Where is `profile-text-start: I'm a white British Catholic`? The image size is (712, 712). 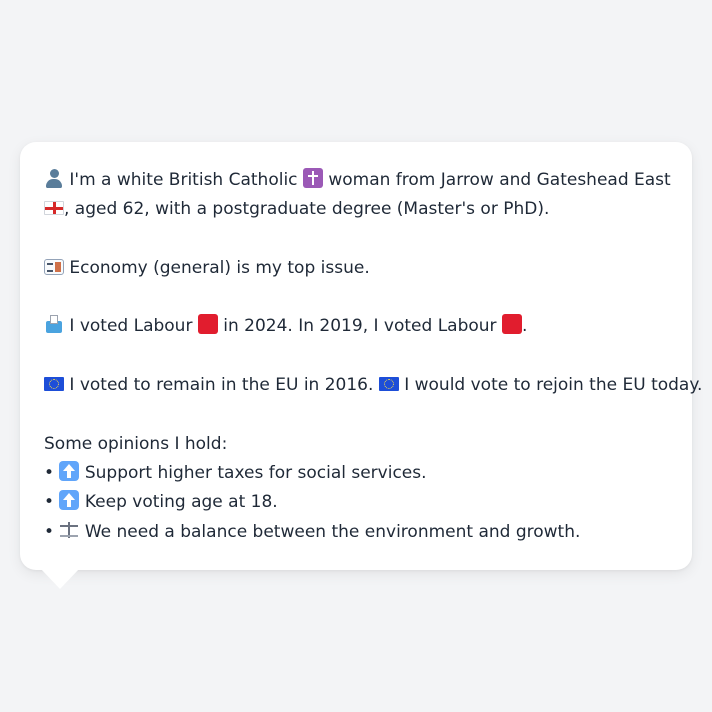 profile-text-start: I'm a white British Catholic is located at coordinates (183, 180).